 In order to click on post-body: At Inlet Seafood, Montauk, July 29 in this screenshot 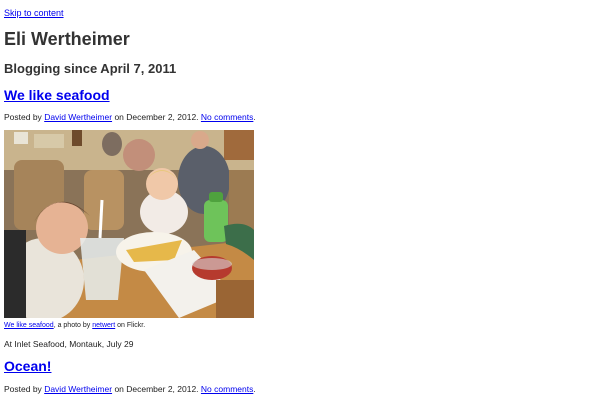, I will do `click(69, 344)`.